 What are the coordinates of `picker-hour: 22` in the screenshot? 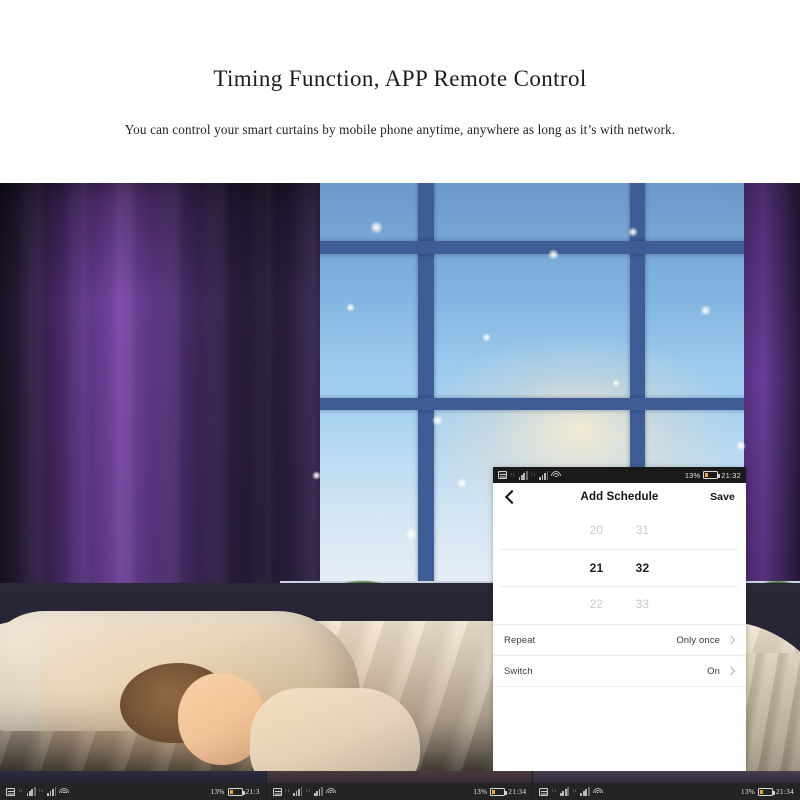 It's located at (597, 605).